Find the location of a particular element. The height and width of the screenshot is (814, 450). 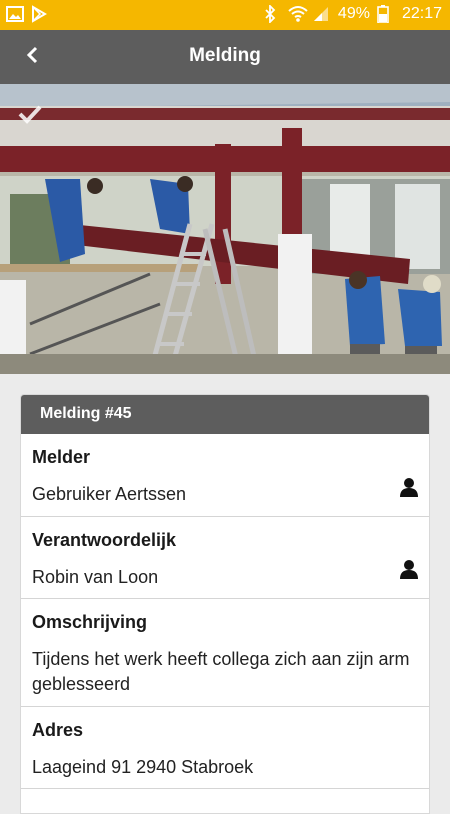

clock: 22:17 is located at coordinates (421, 13).